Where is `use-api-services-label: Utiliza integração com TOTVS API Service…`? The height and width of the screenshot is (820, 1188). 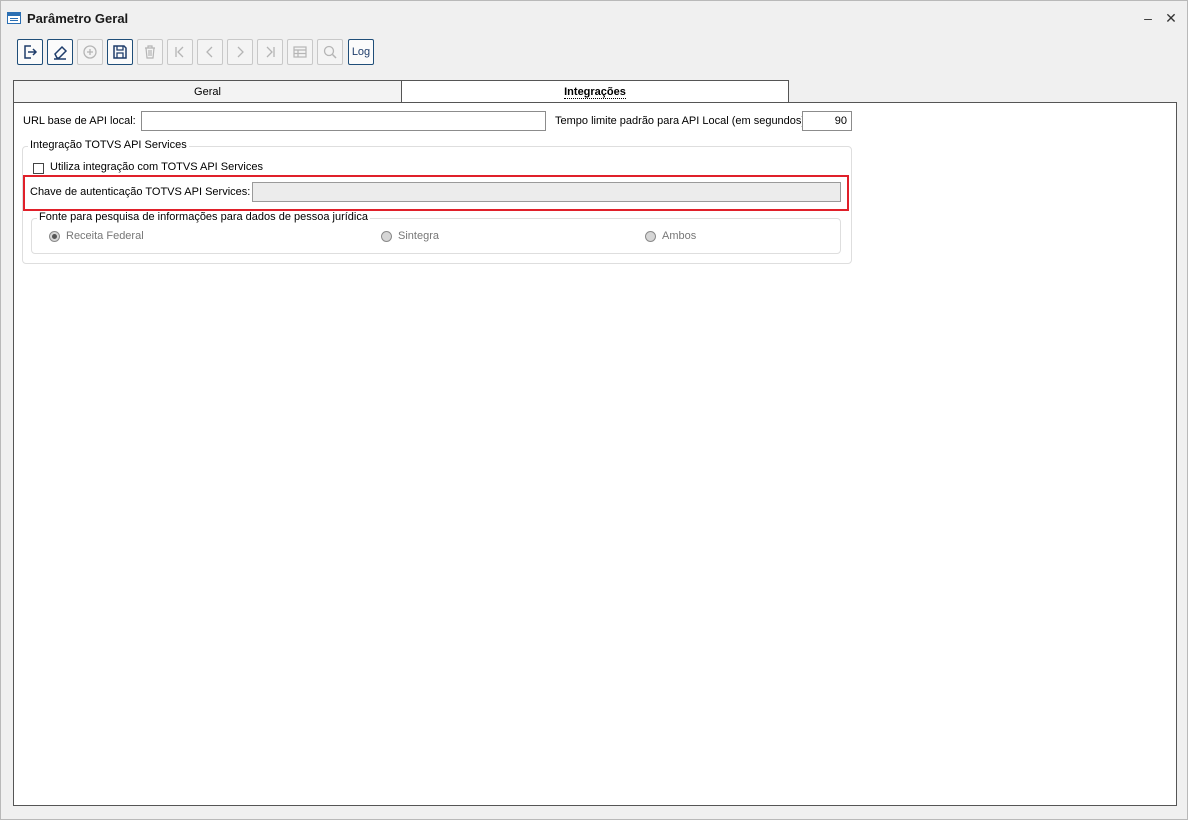 use-api-services-label: Utiliza integração com TOTVS API Service… is located at coordinates (156, 167).